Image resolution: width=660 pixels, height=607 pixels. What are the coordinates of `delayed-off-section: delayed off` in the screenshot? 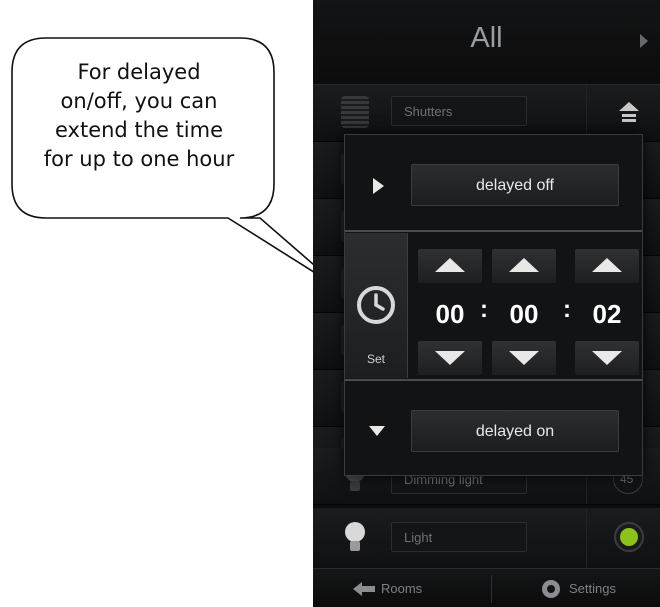 It's located at (493, 183).